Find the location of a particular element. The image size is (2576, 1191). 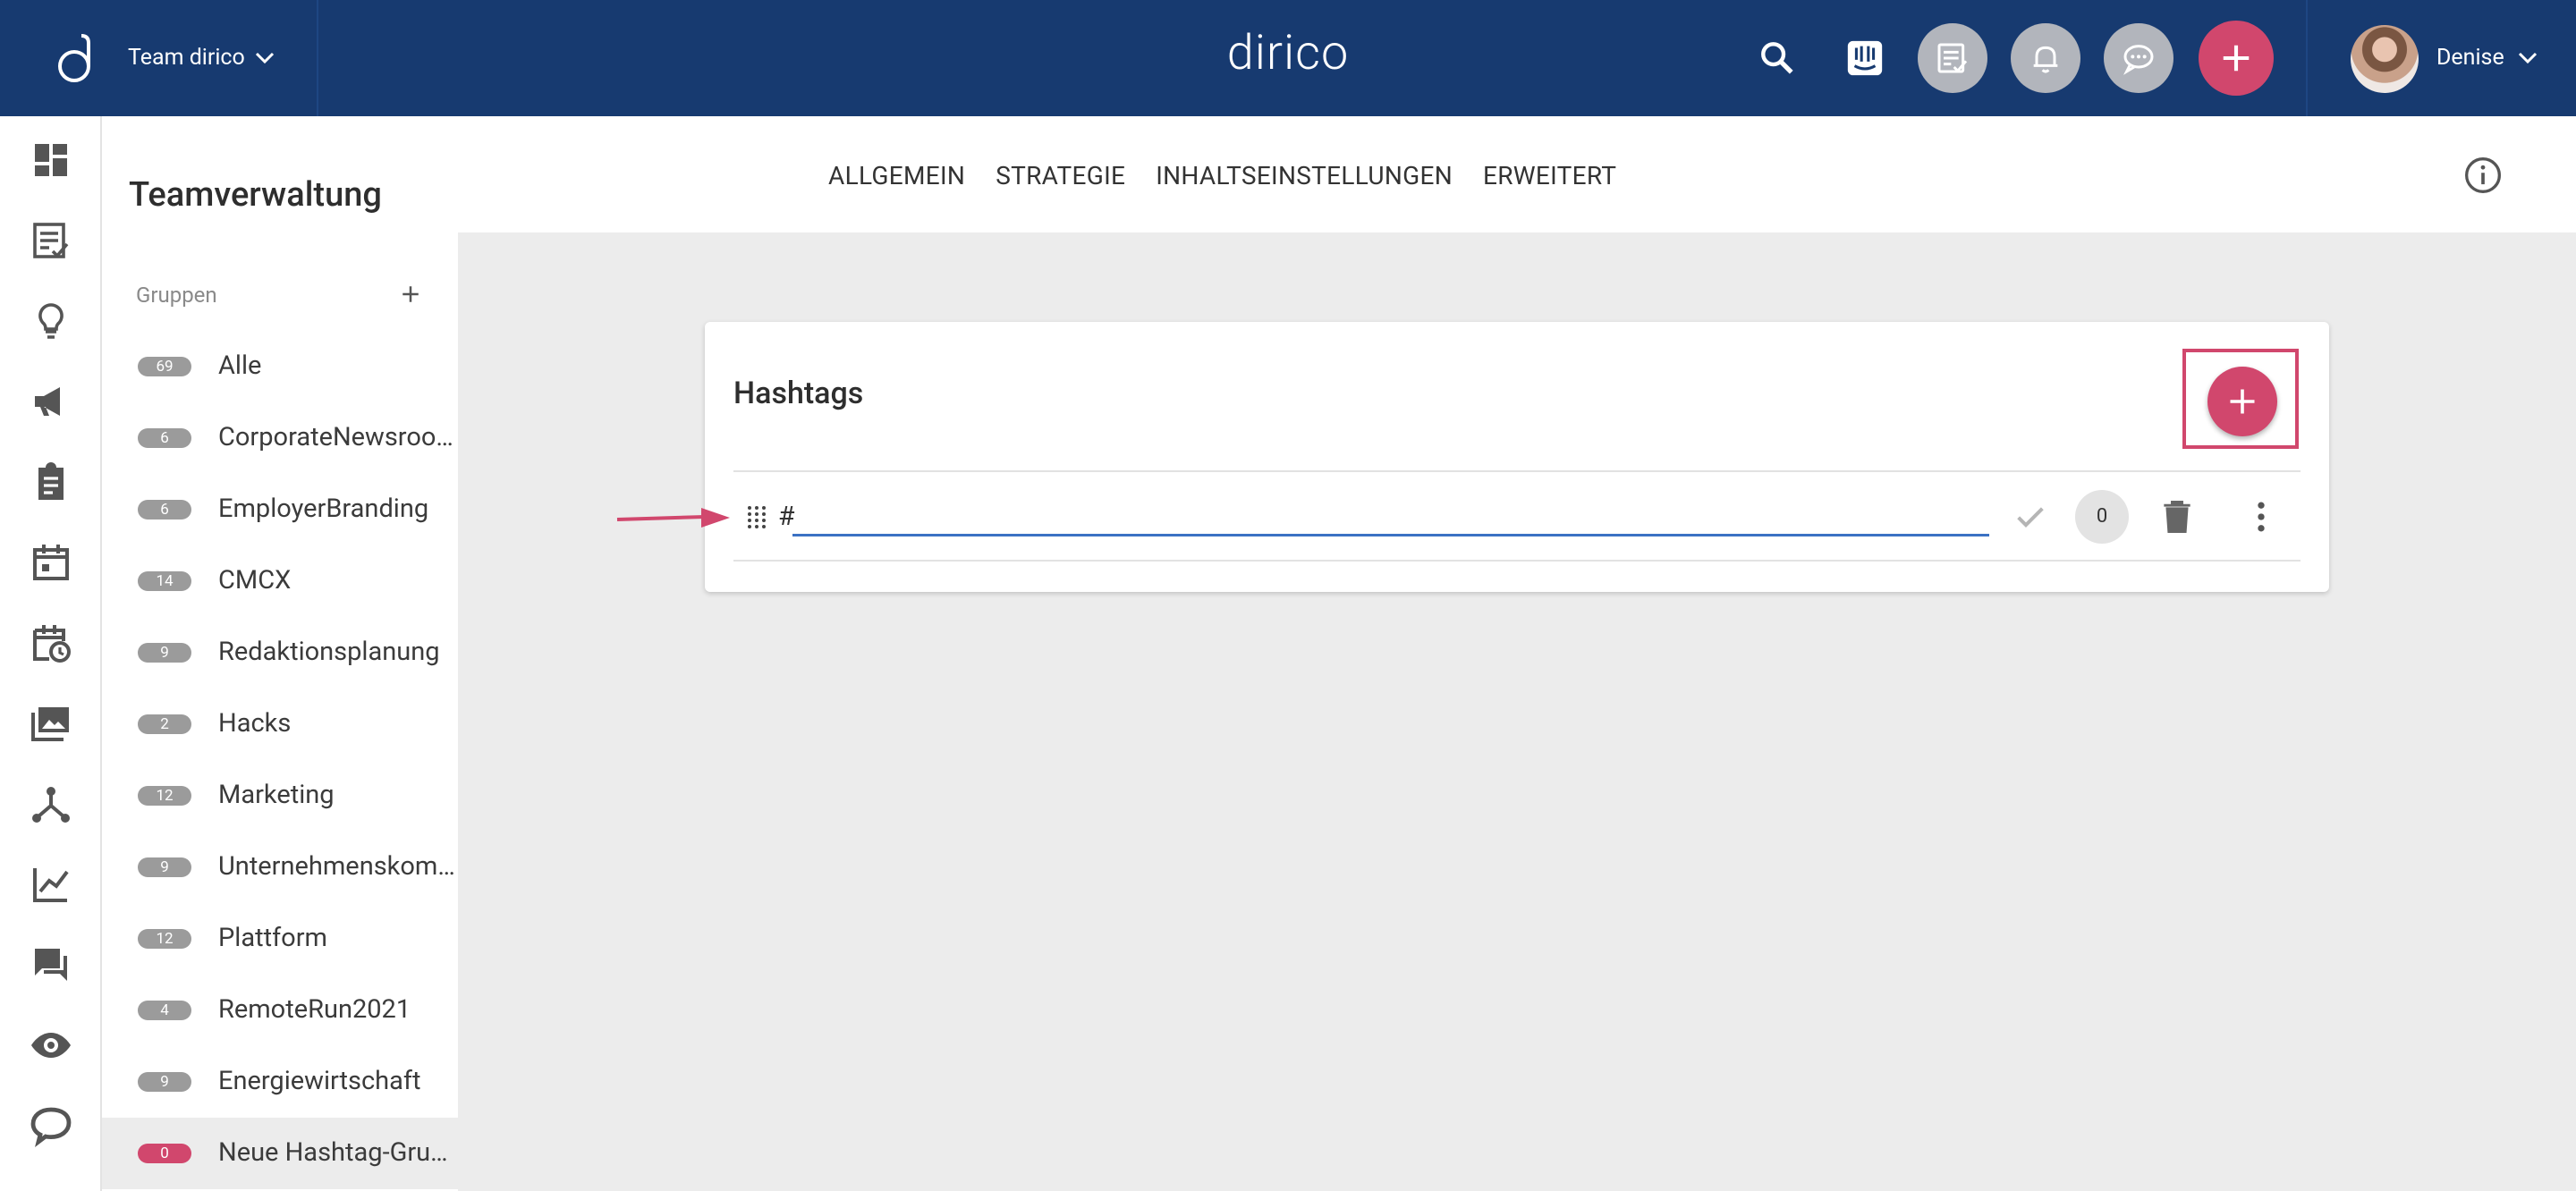

lightbulb-icon is located at coordinates (51, 321).